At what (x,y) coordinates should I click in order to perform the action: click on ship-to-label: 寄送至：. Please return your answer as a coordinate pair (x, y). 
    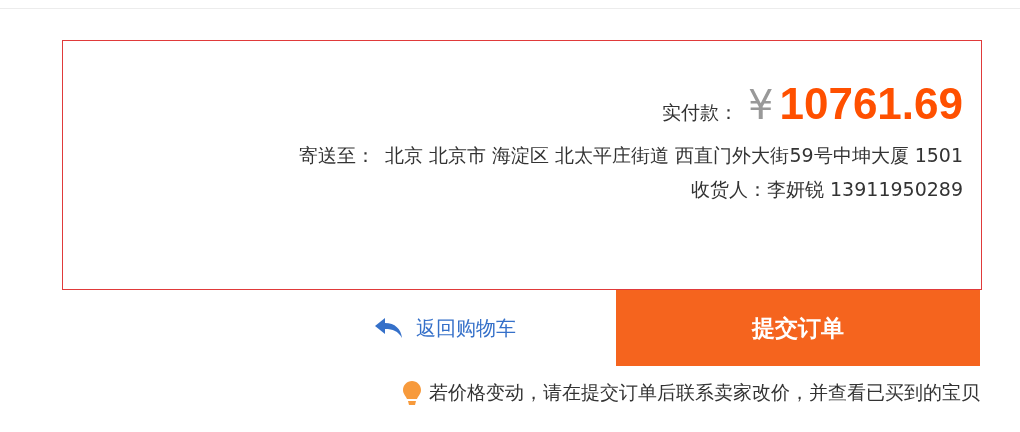
    Looking at the image, I should click on (337, 155).